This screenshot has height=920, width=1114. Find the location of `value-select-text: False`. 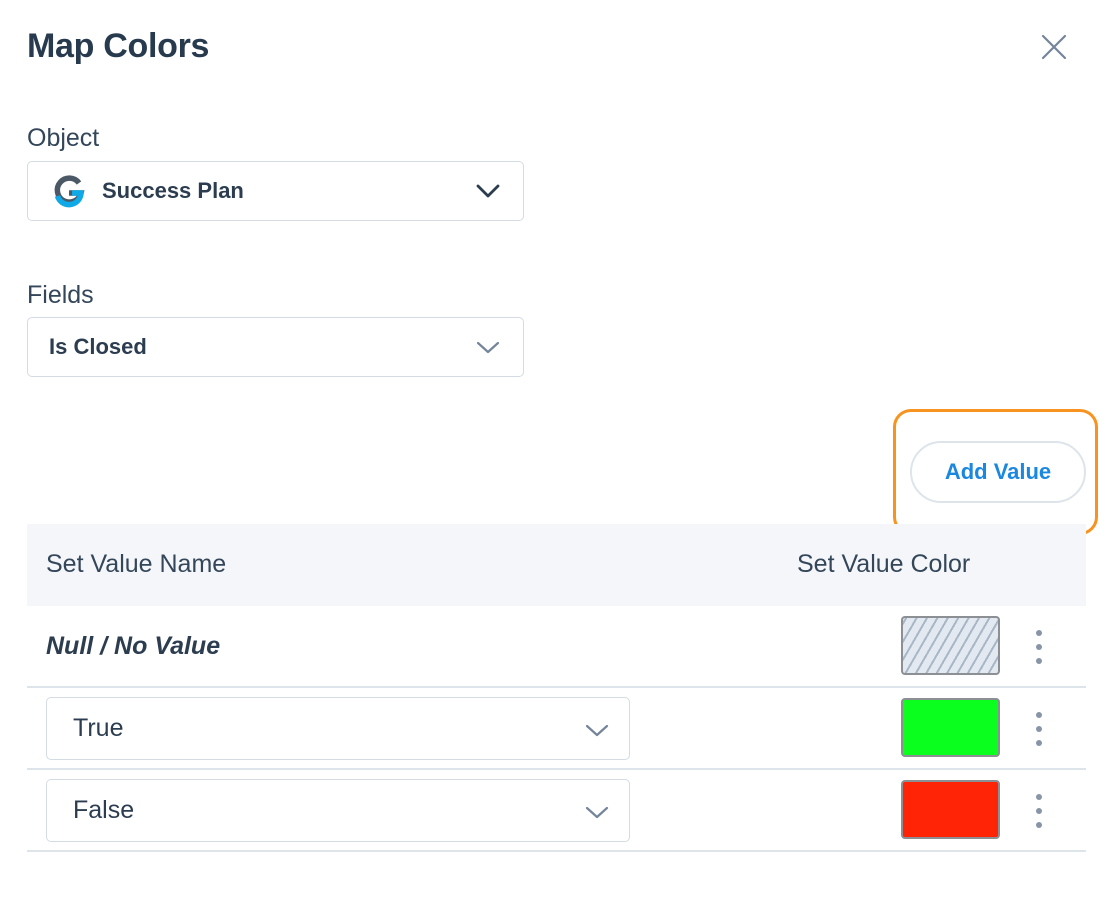

value-select-text: False is located at coordinates (104, 810).